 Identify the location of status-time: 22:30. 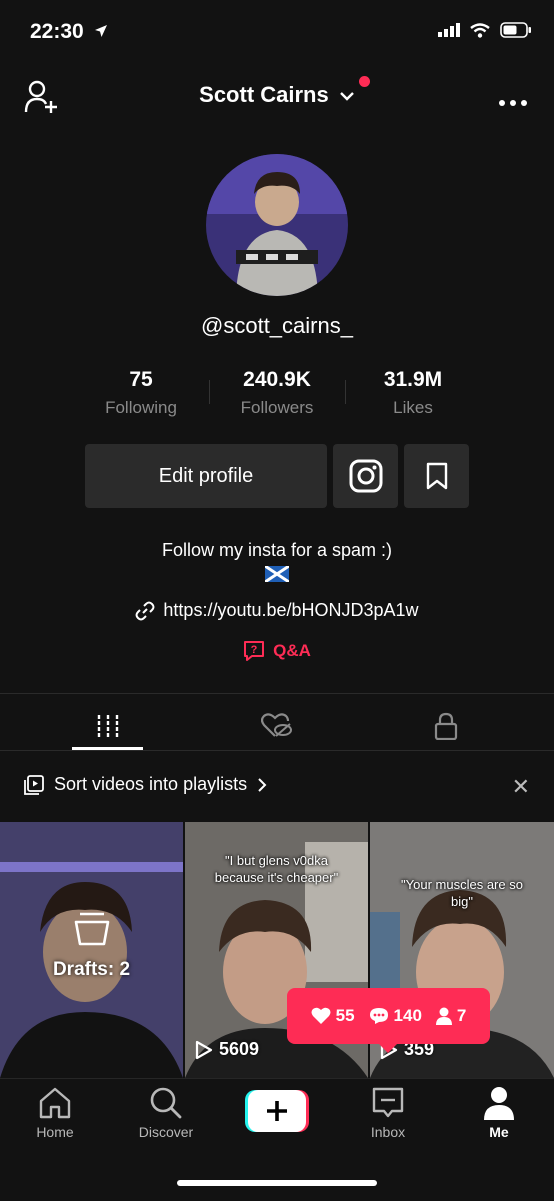
(69, 32).